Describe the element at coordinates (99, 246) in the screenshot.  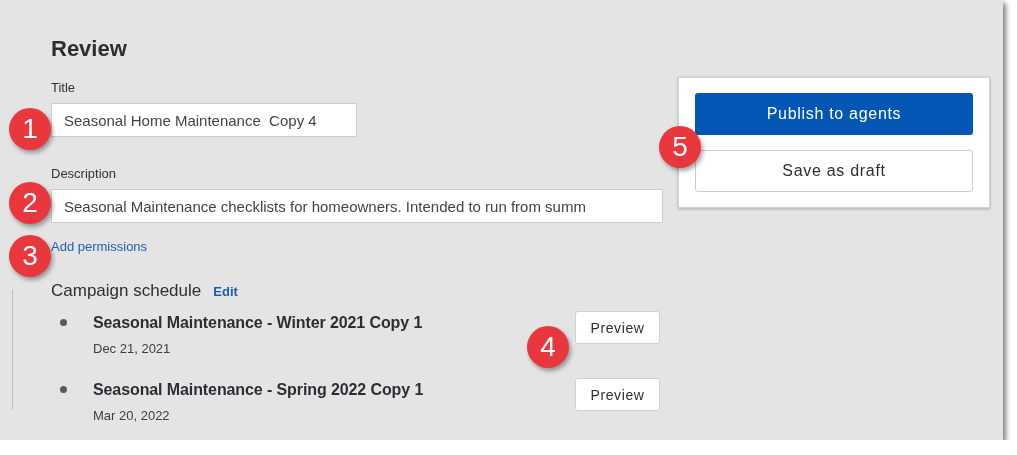
I see `add-permissions-link: Add permissions` at that location.